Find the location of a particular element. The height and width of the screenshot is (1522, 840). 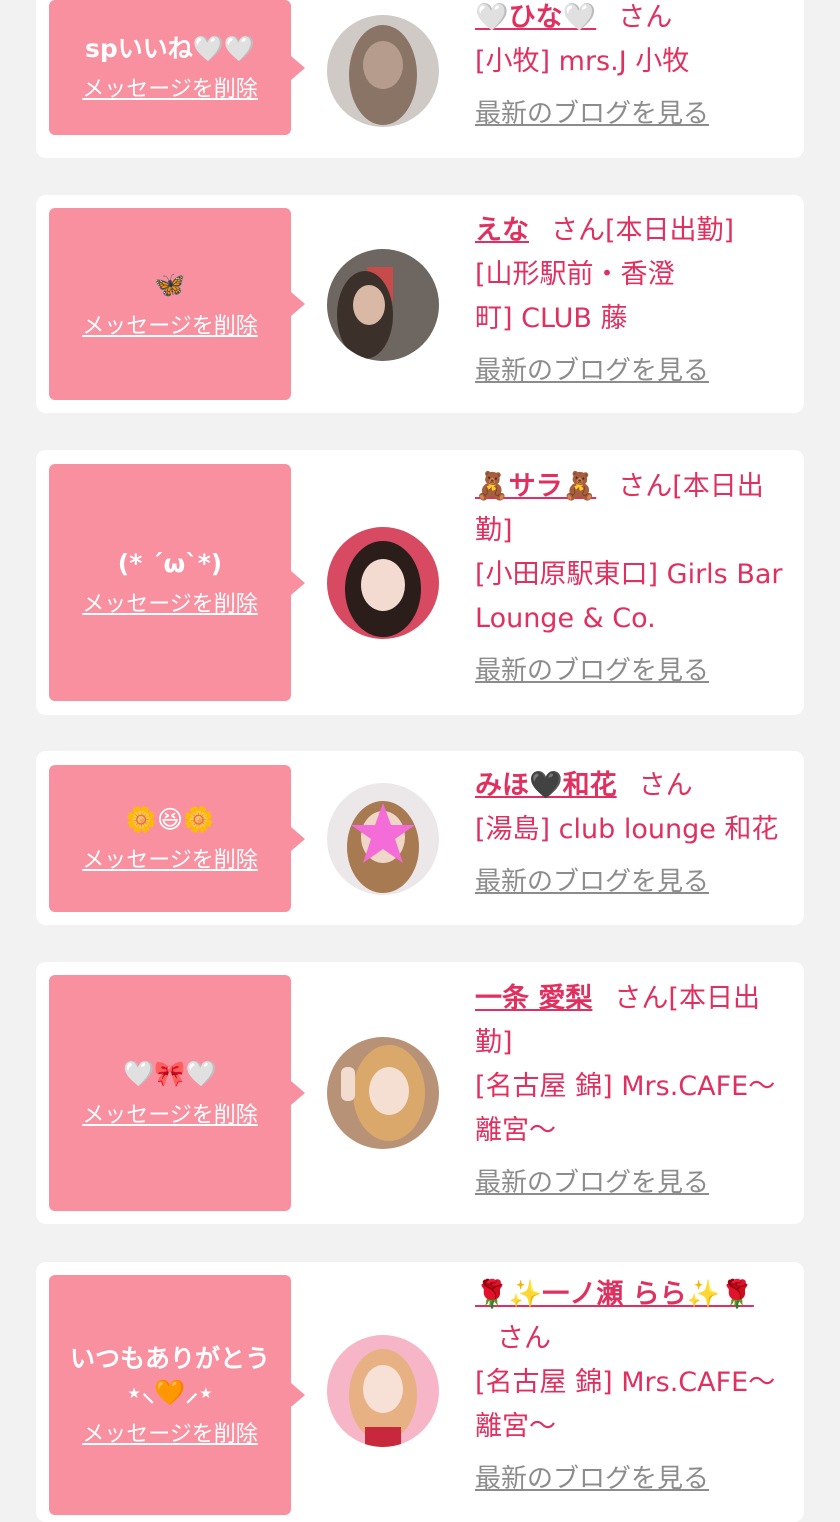

message-text: 🦋 is located at coordinates (170, 285).